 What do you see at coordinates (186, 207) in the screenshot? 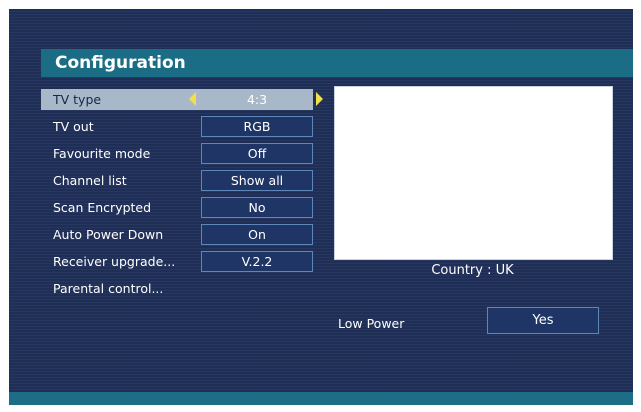
I see `setting-row-scan-encrypted: Scan Encrypted No` at bounding box center [186, 207].